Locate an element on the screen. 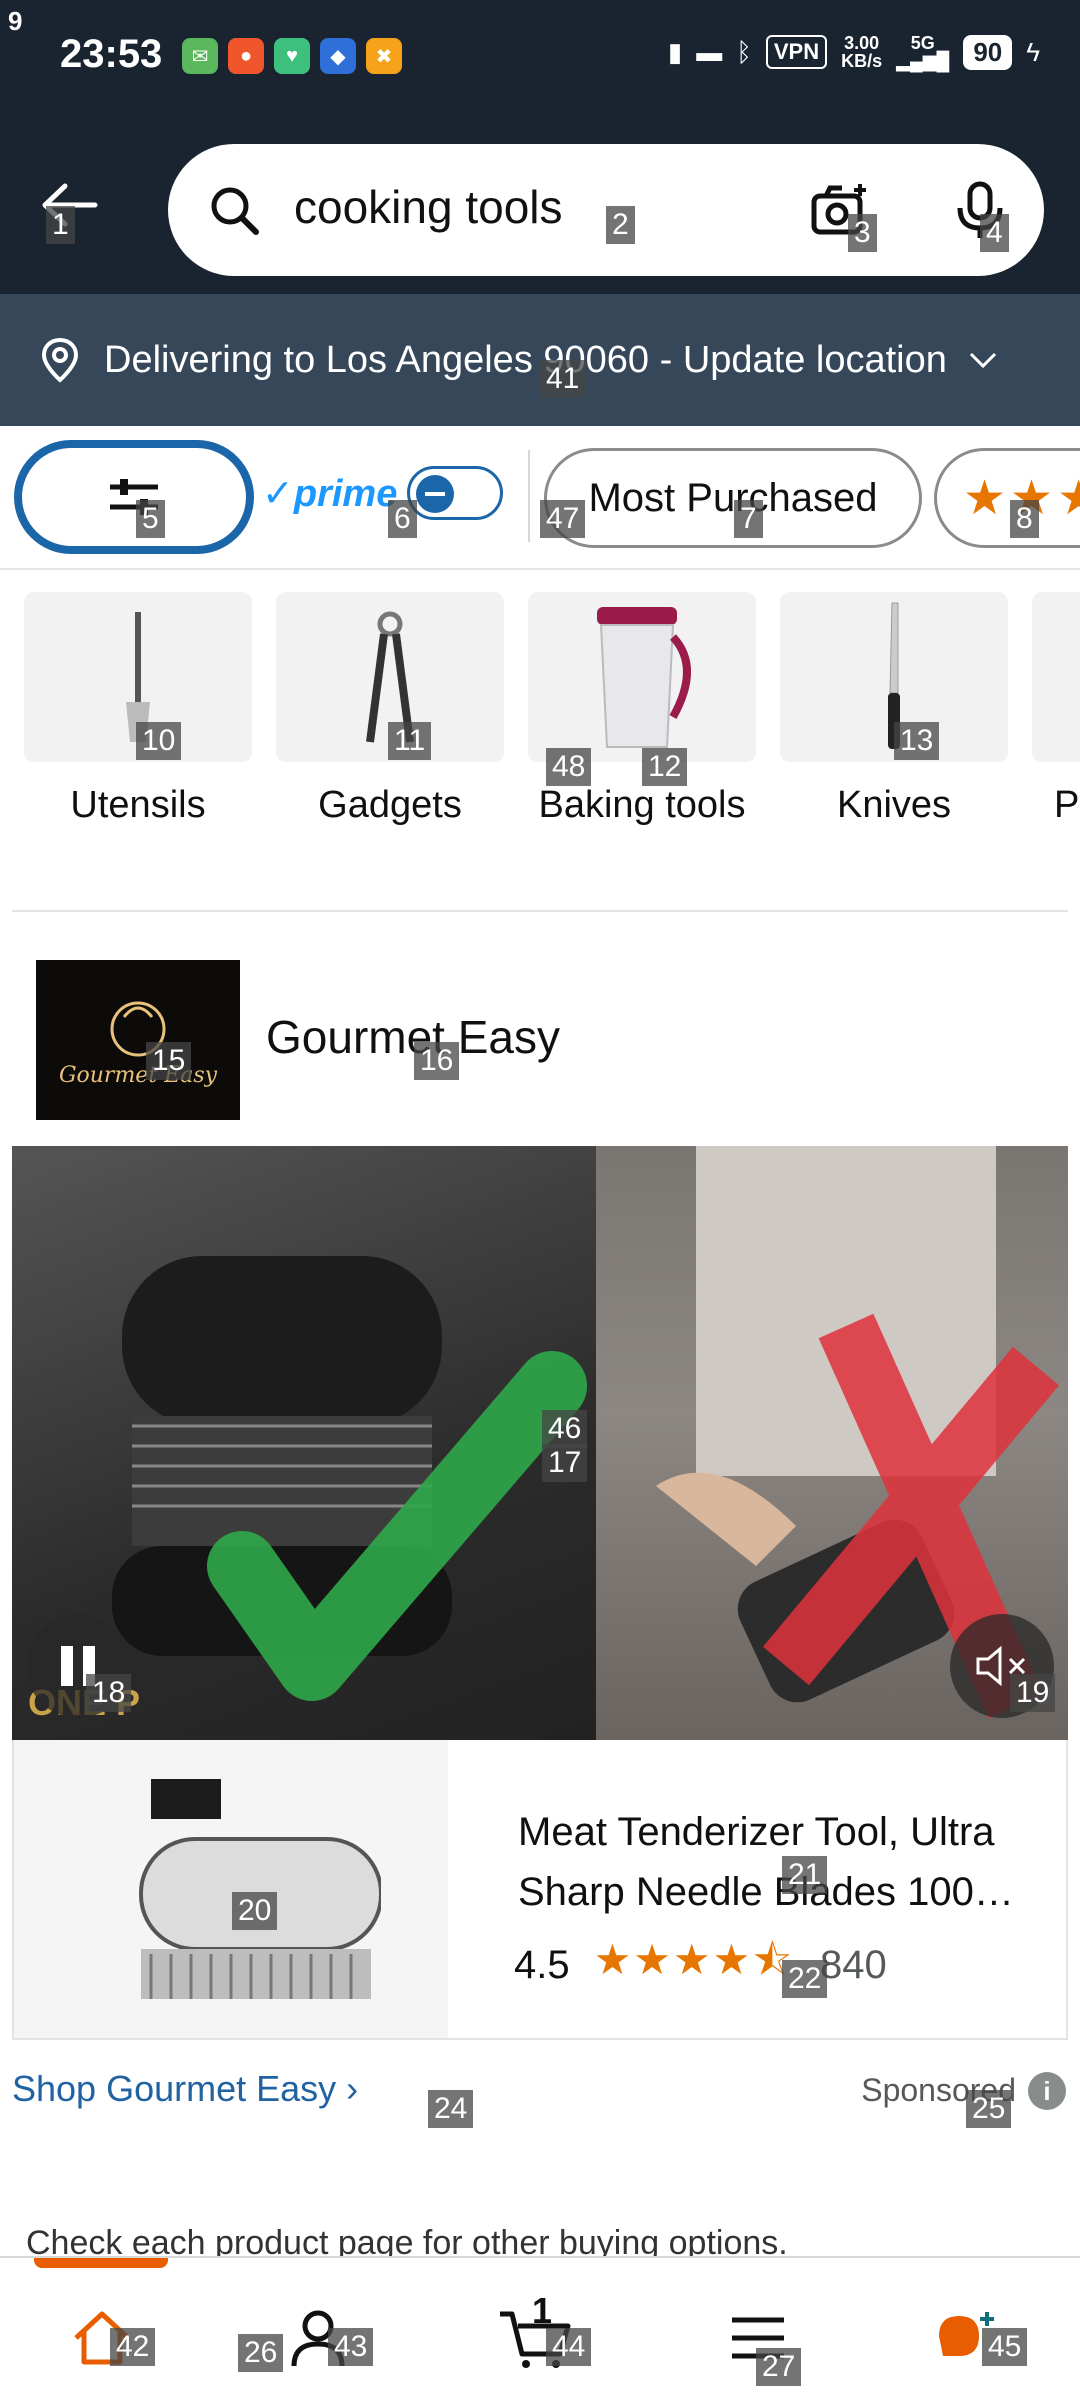 The image size is (1080, 2400). index-tag: 17 is located at coordinates (565, 1463).